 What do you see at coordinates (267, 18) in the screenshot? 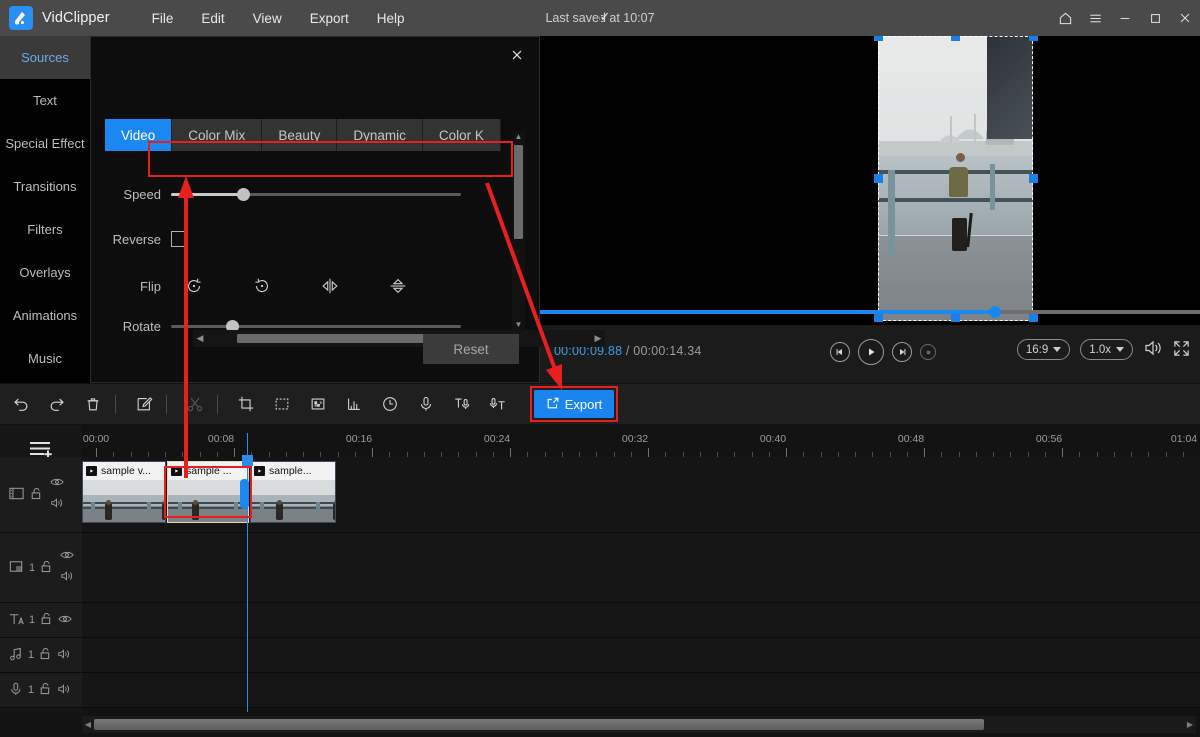
I see `menu-view: View` at bounding box center [267, 18].